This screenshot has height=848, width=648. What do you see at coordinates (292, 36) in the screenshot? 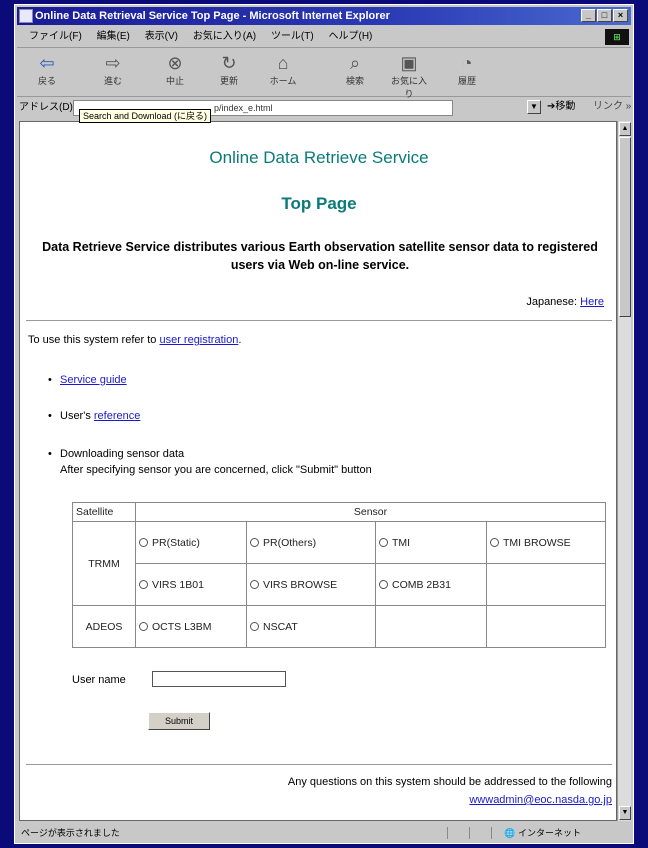
I see `menu-tools: ツール(T)` at bounding box center [292, 36].